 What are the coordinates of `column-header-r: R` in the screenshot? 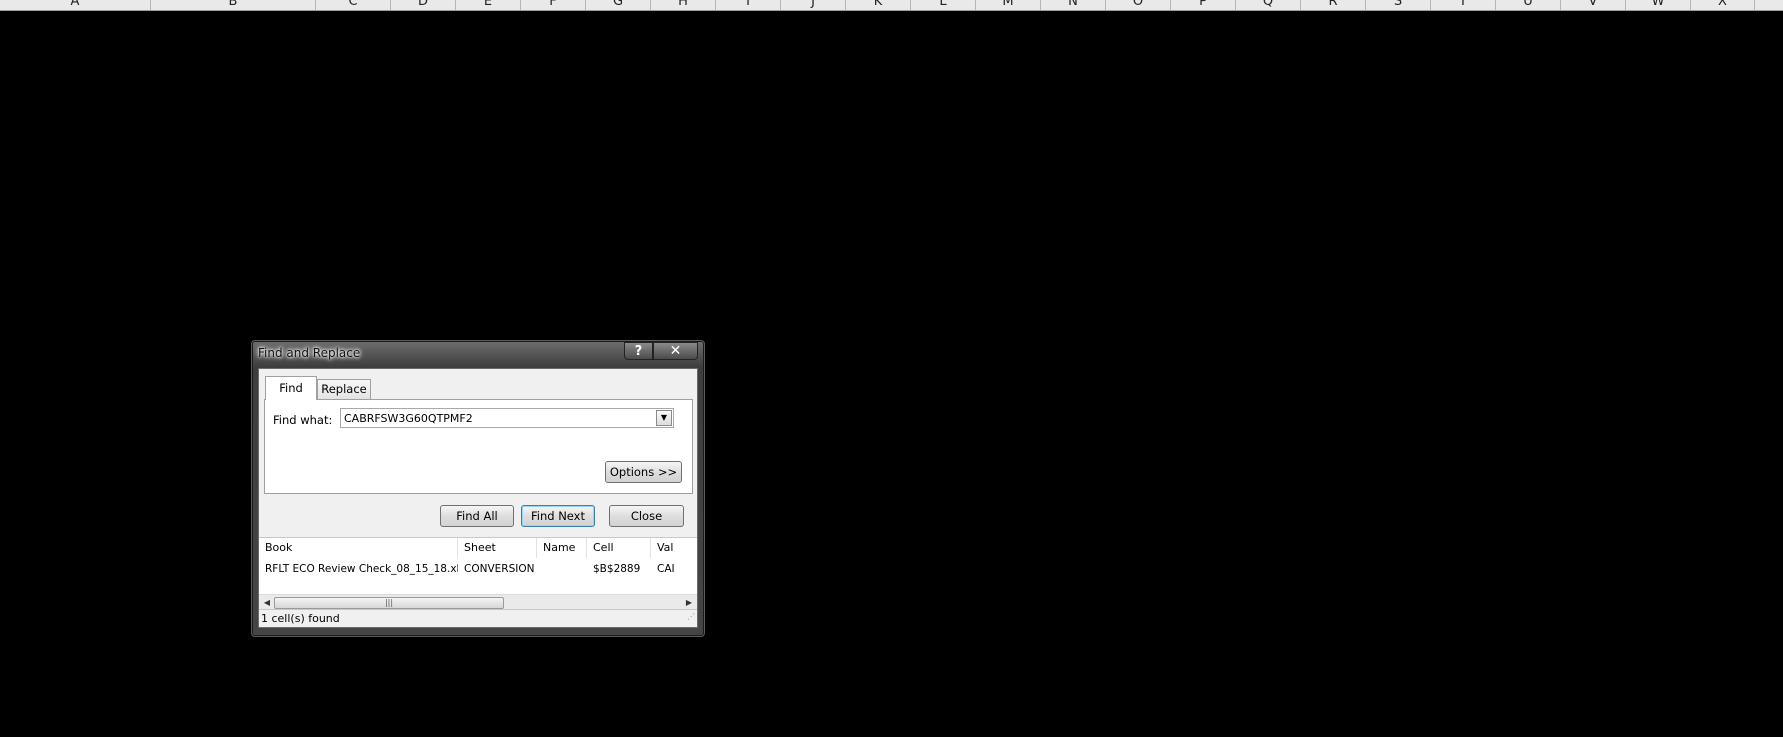 It's located at (1333, 5).